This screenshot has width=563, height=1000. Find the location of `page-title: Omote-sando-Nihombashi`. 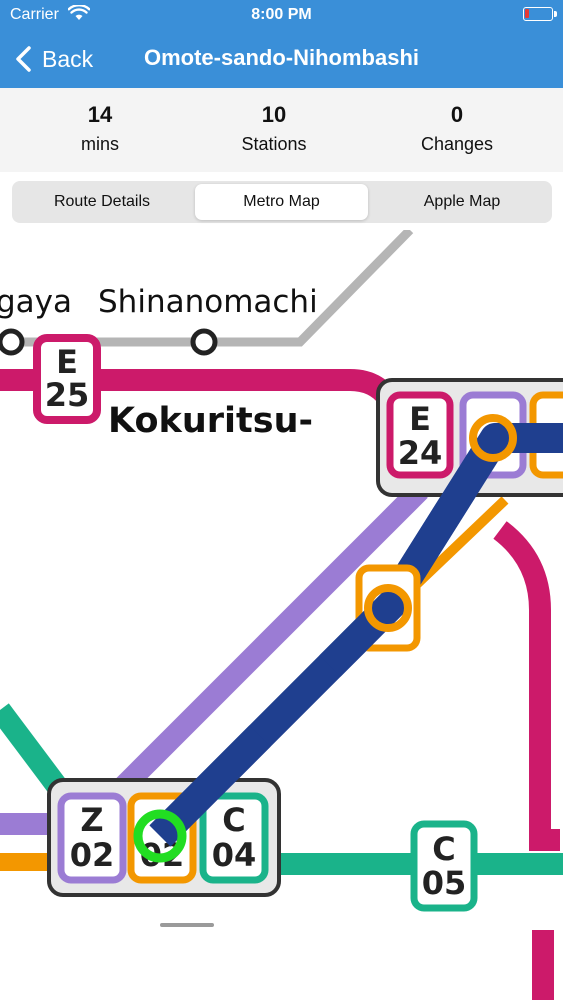

page-title: Omote-sando-Nihombashi is located at coordinates (281, 57).